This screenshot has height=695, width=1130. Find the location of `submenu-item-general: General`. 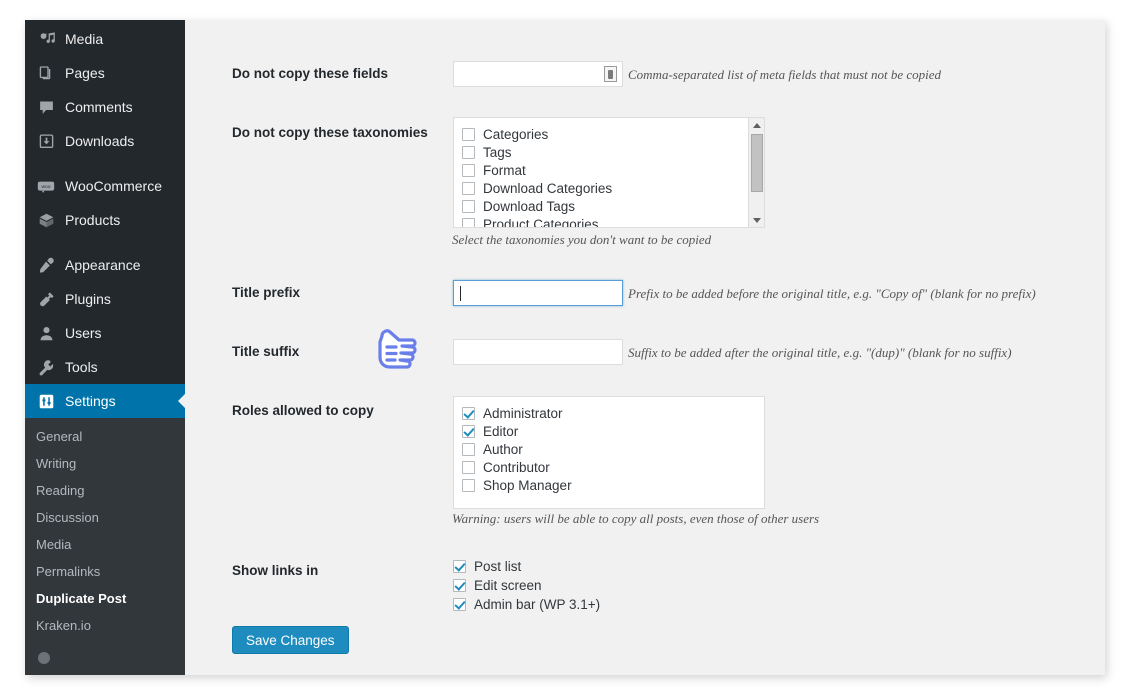

submenu-item-general: General is located at coordinates (105, 436).